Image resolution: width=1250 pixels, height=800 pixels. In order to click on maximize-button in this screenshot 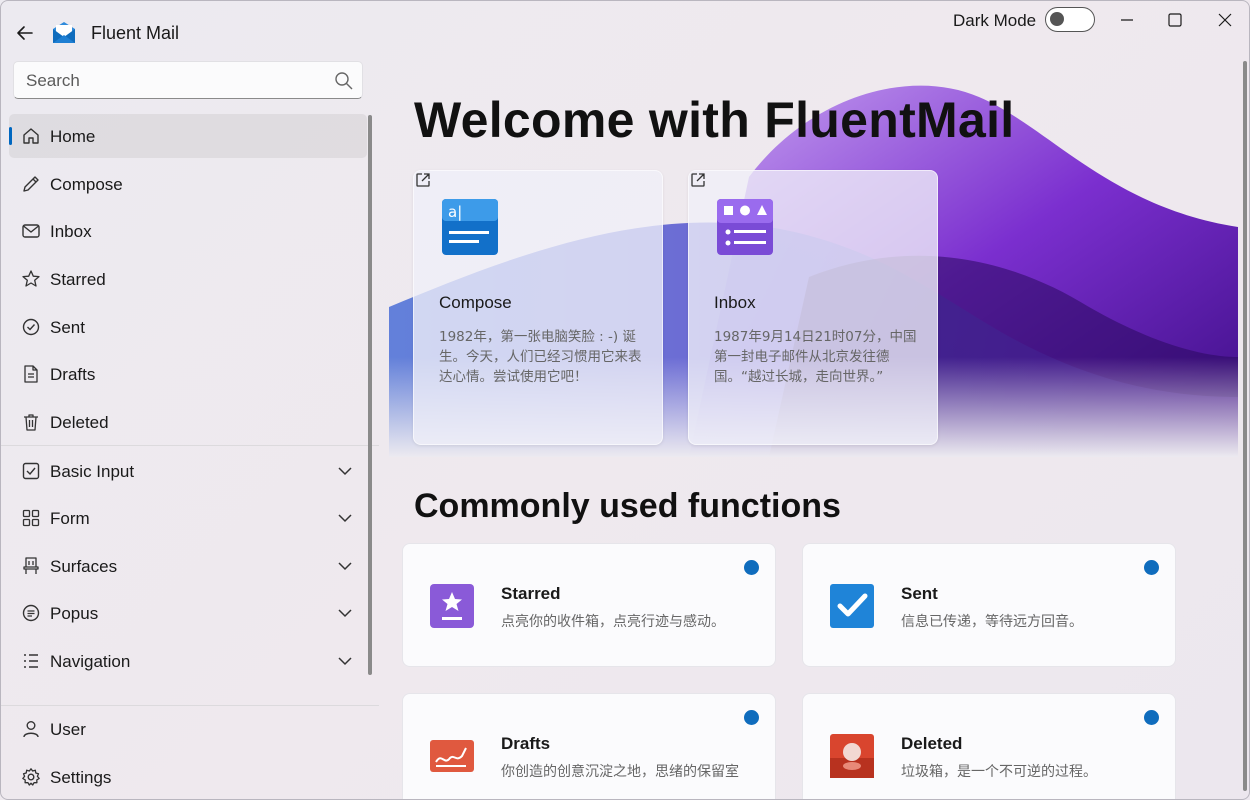, I will do `click(1175, 20)`.